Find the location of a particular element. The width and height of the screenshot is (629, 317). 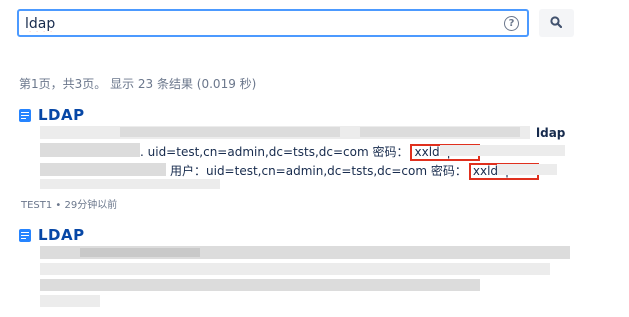

search-icon is located at coordinates (556, 22).